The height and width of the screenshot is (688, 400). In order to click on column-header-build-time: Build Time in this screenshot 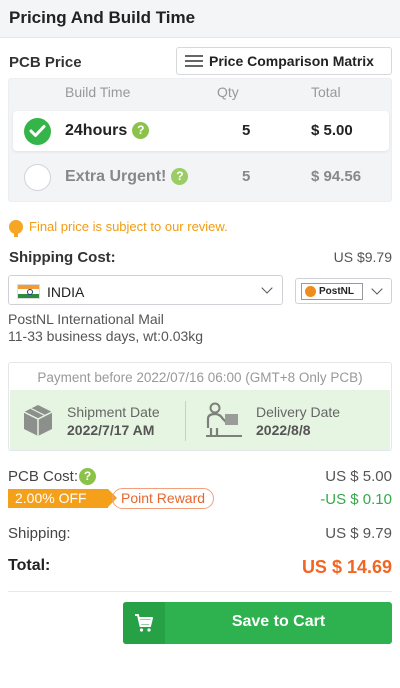, I will do `click(98, 92)`.